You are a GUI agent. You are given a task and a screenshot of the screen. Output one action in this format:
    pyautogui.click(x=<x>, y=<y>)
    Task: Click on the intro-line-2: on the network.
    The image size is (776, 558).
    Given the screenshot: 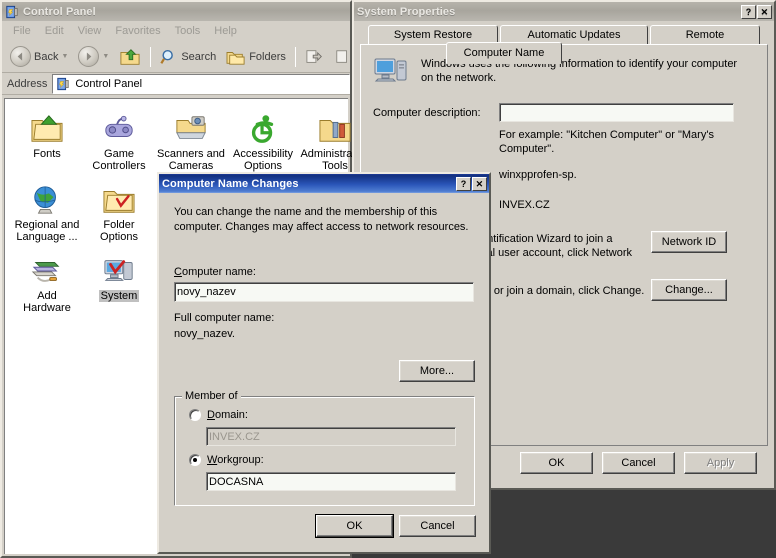 What is the action you would take?
    pyautogui.click(x=459, y=78)
    